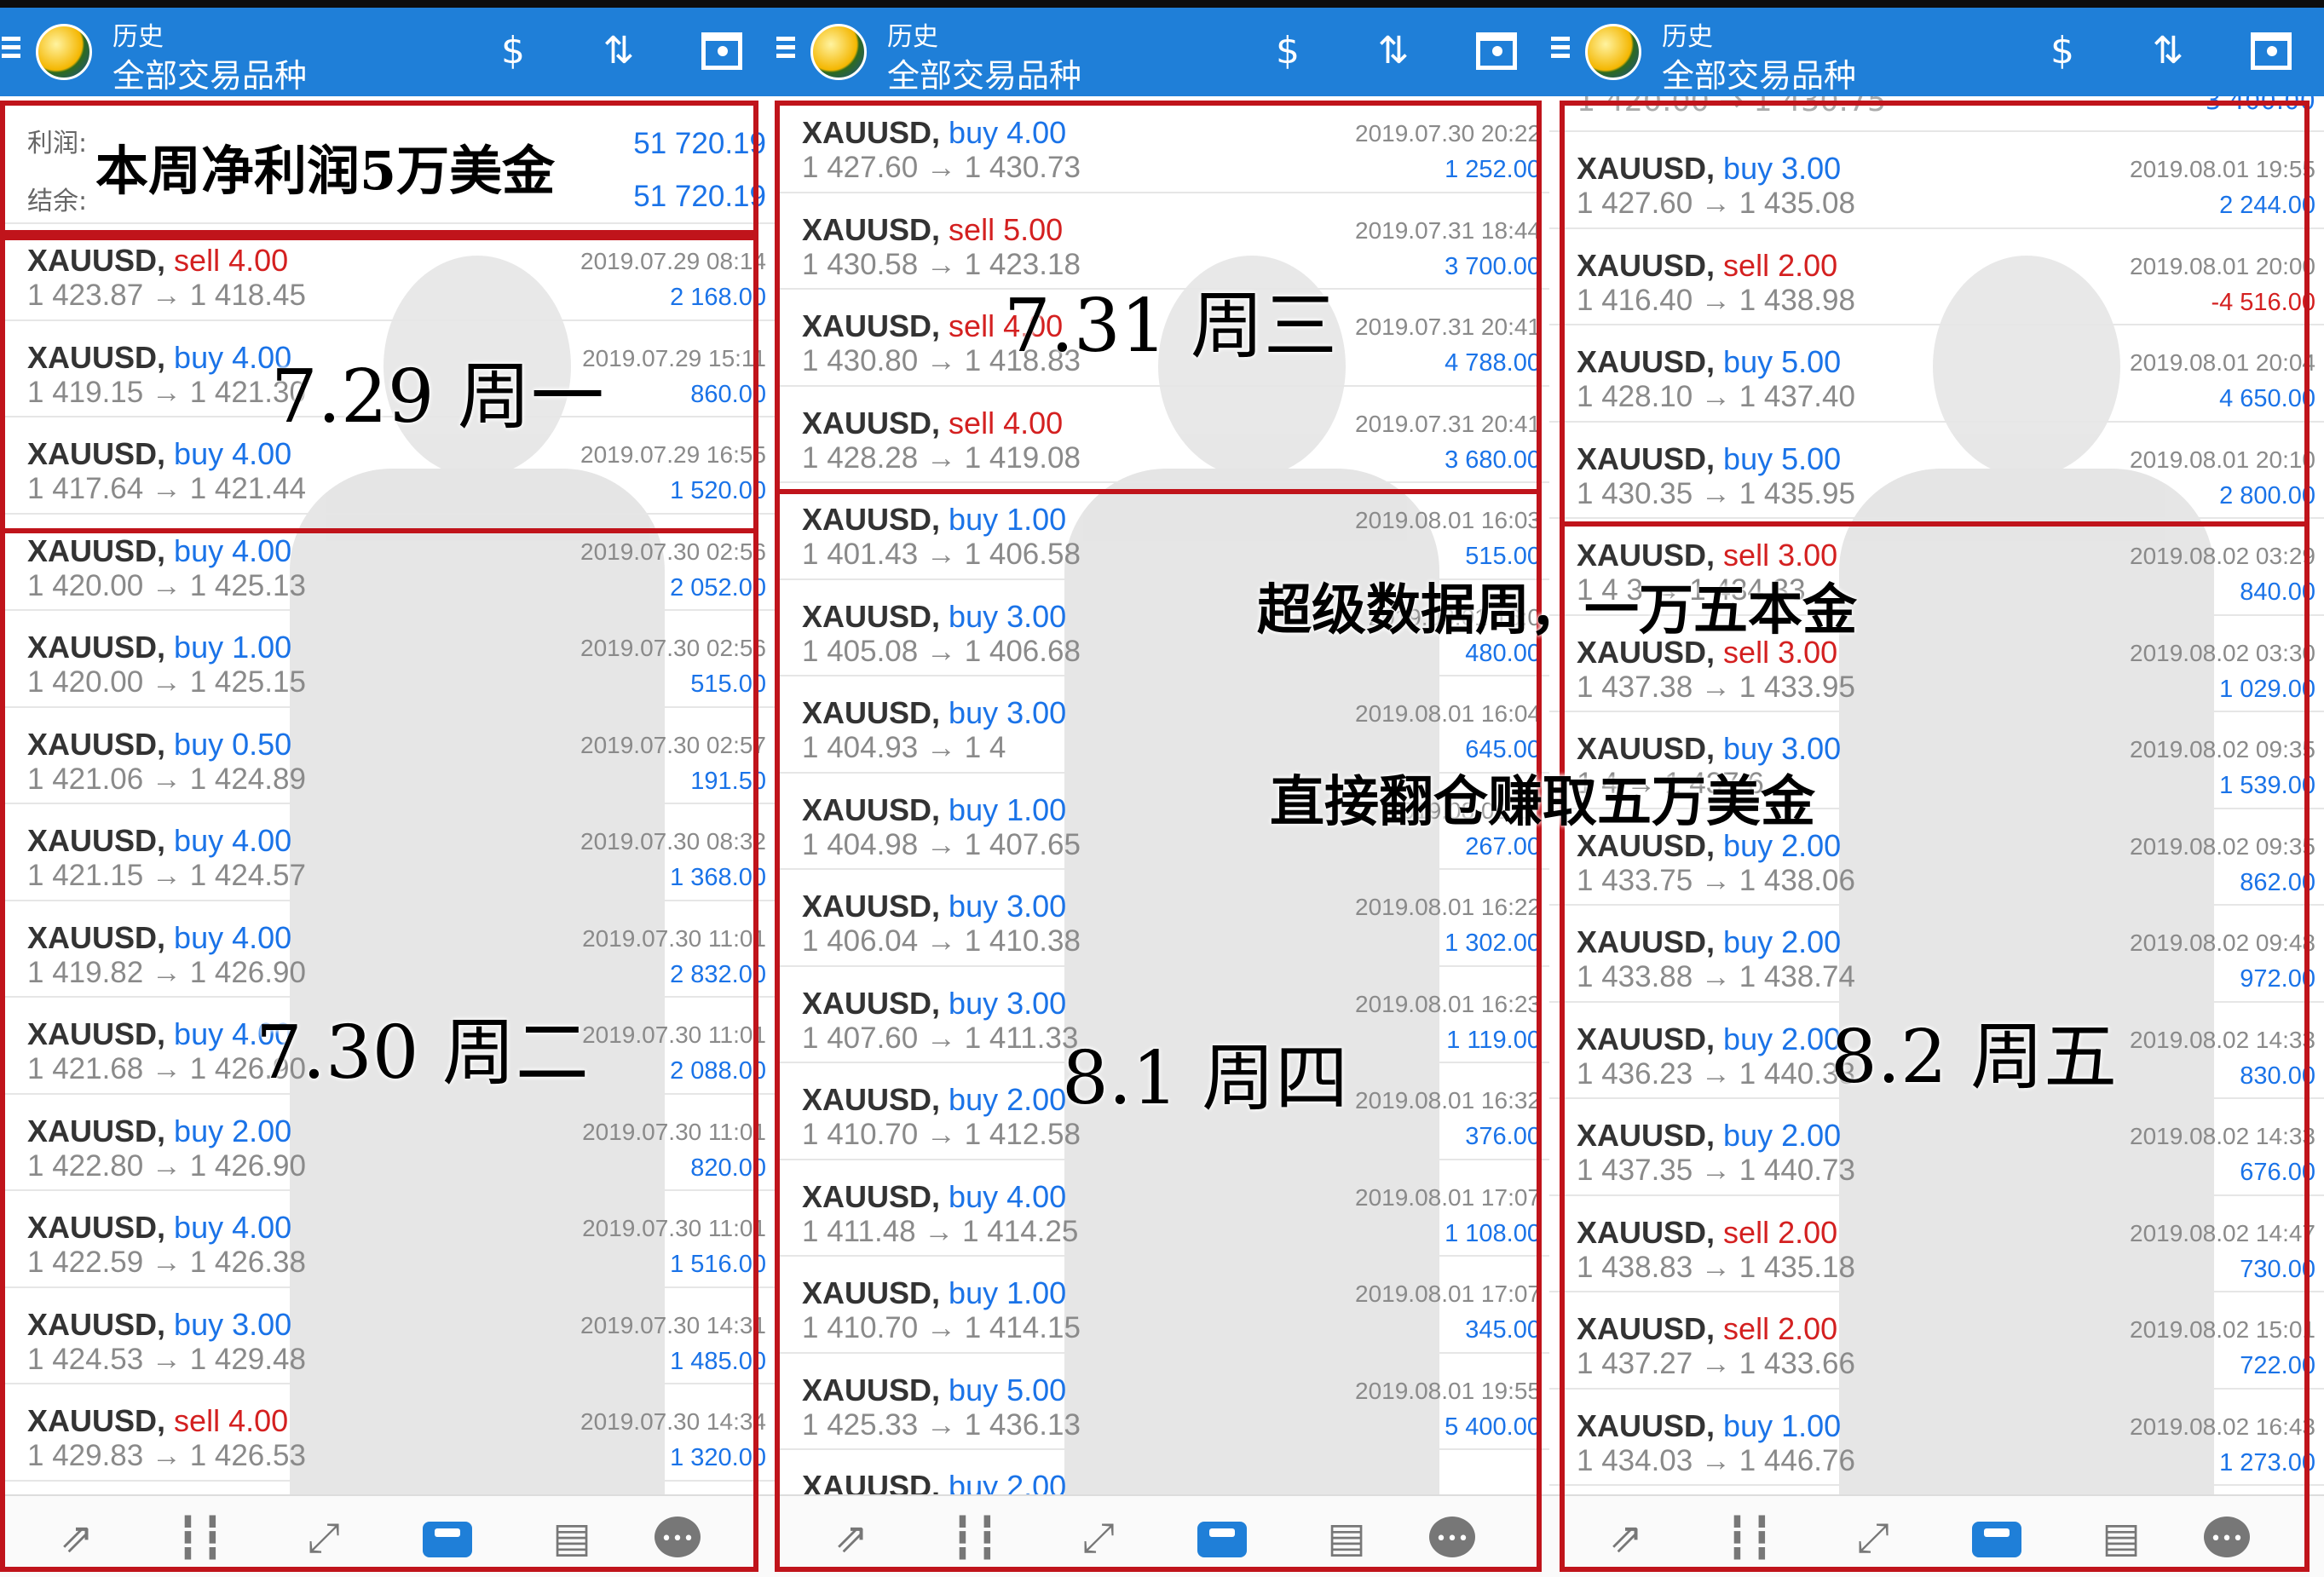  I want to click on partial-row: 1 420.00 → 1 430.75 3 400.00, so click(1936, 114).